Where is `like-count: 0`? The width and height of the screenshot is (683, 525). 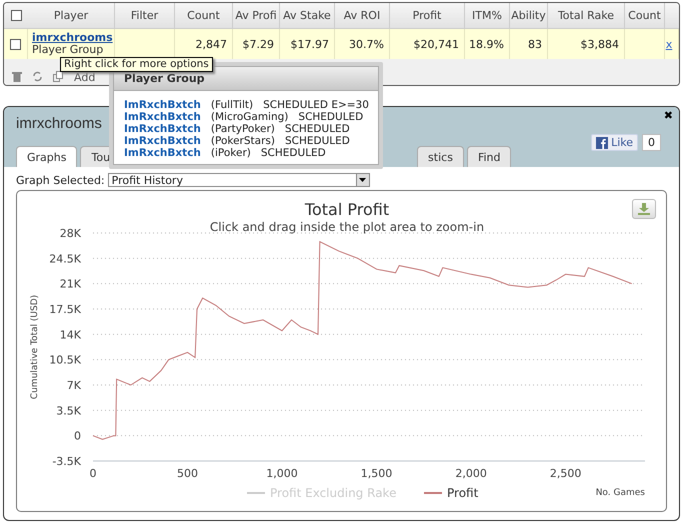 like-count: 0 is located at coordinates (651, 142).